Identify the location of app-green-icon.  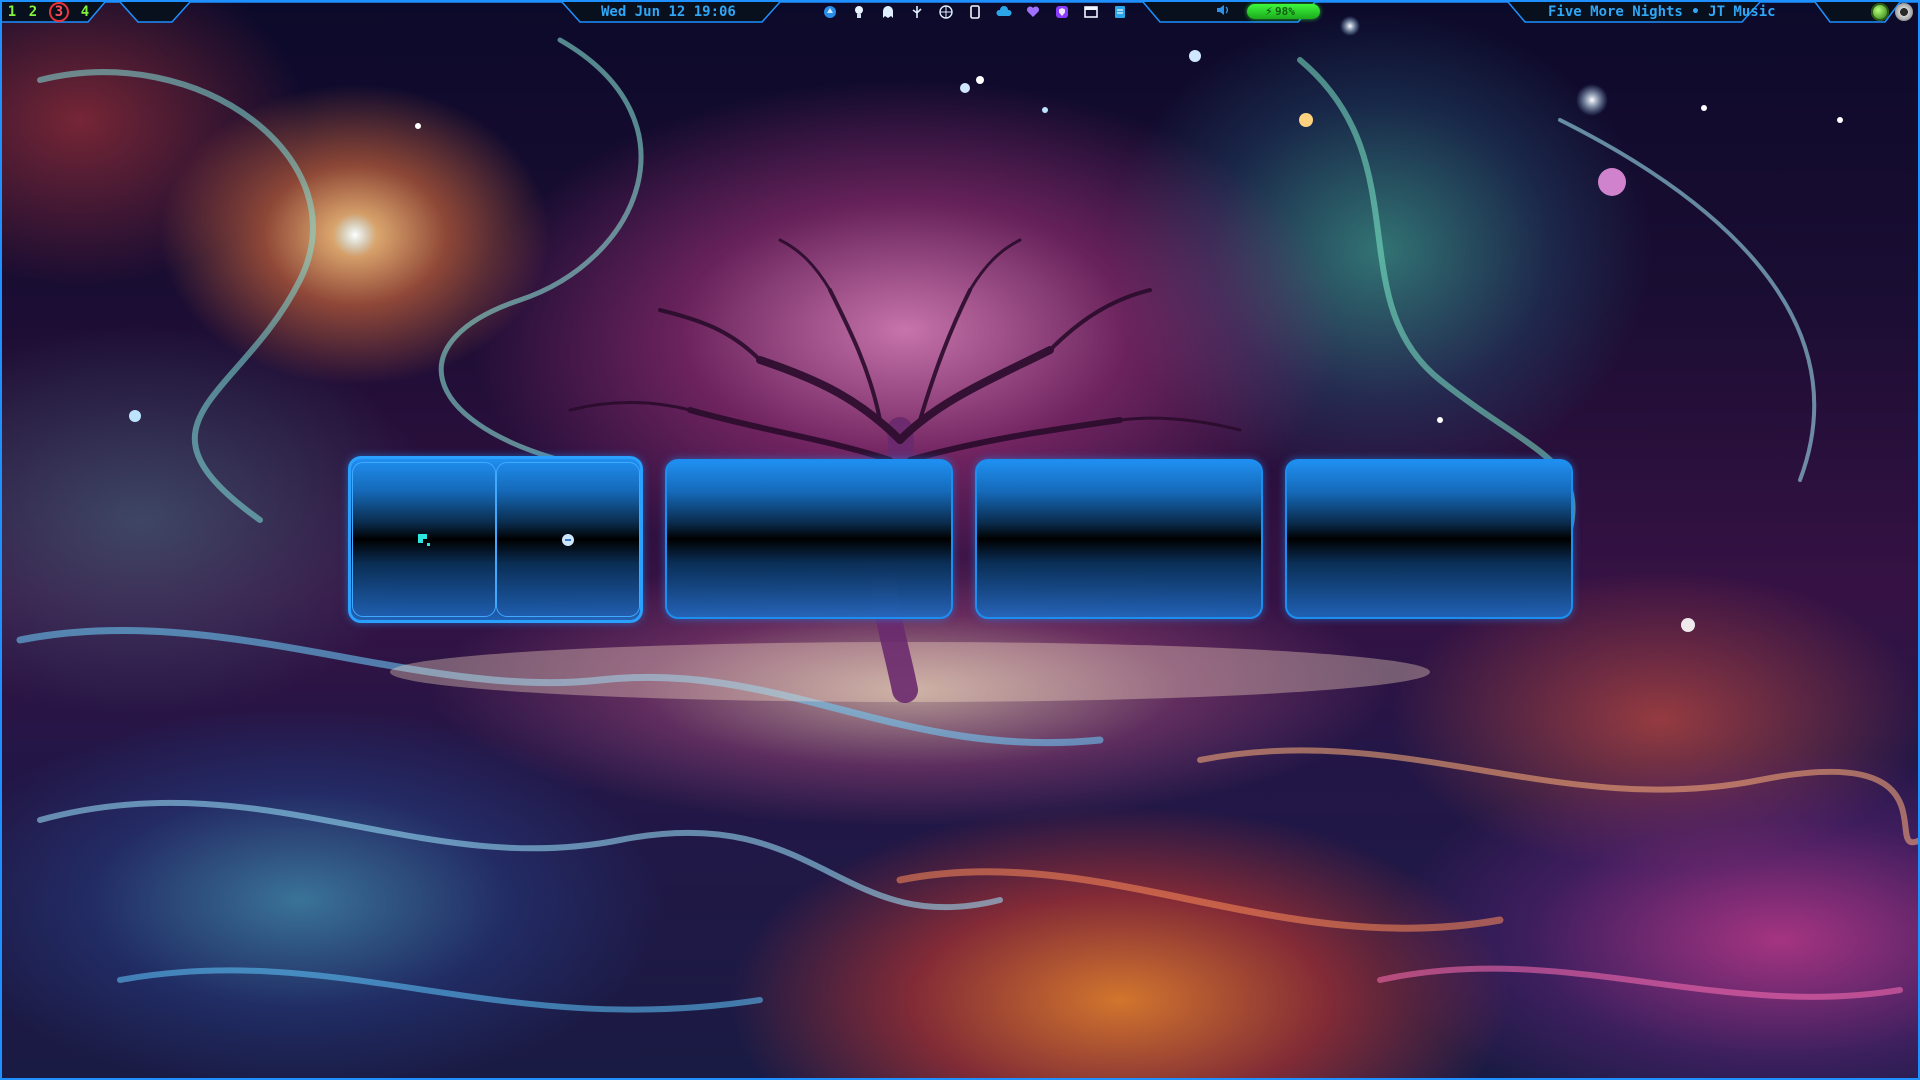
(1880, 12).